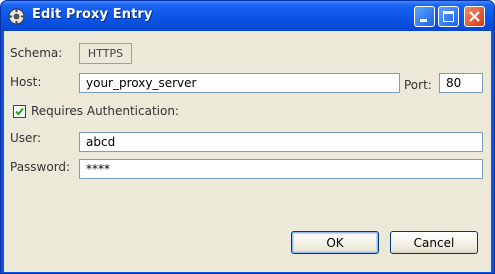 This screenshot has width=495, height=274. I want to click on ok-button: OK, so click(335, 242).